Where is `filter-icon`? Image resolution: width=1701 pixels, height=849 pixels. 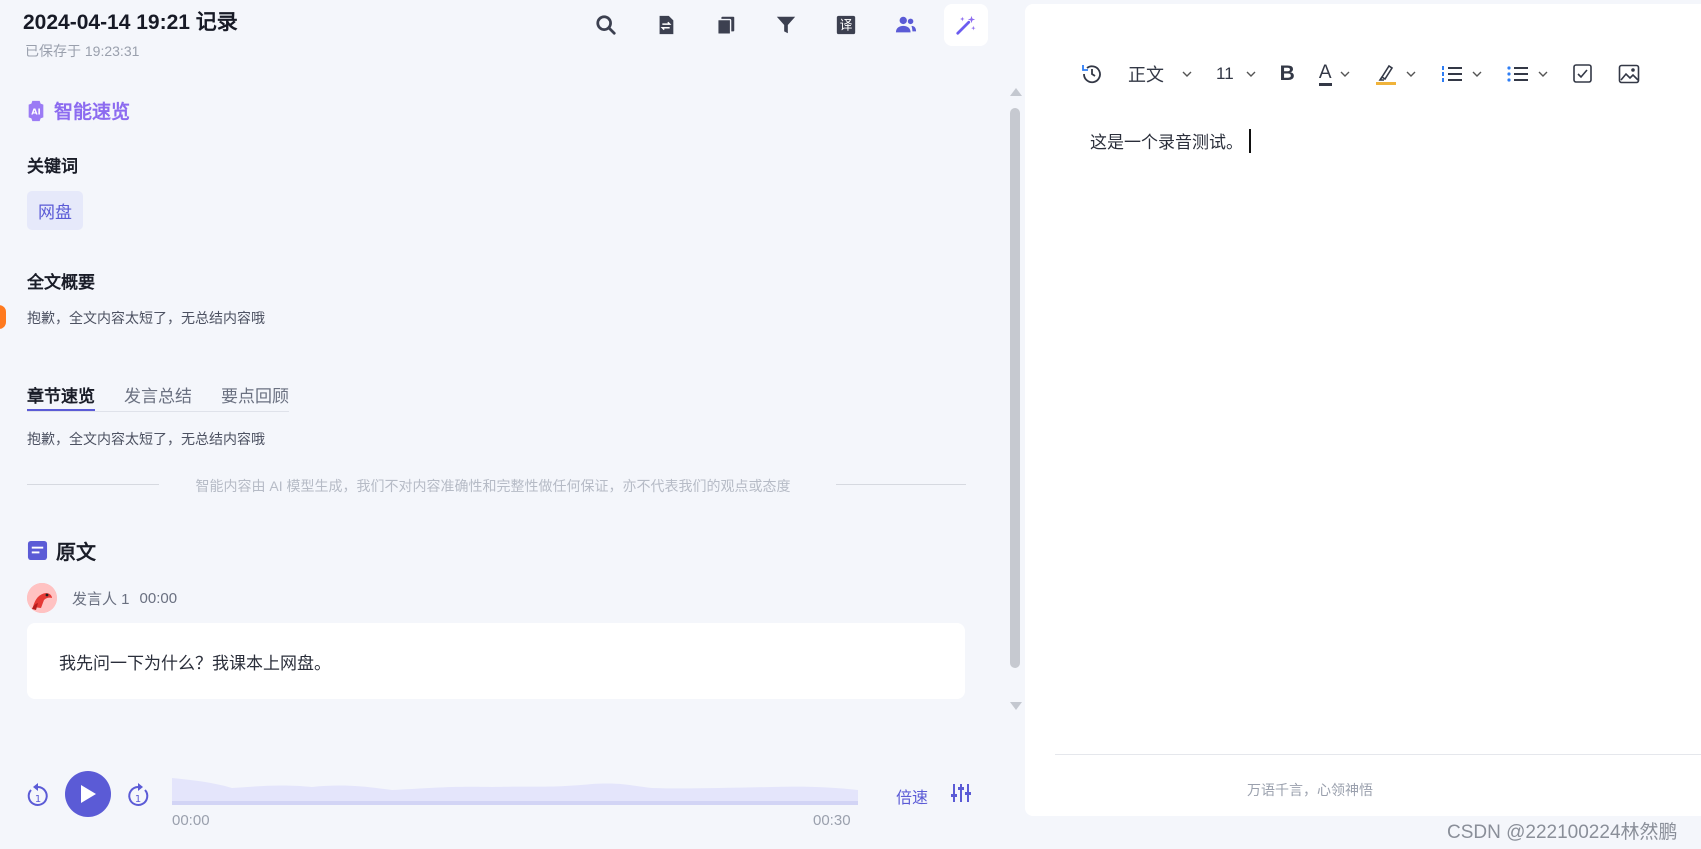 filter-icon is located at coordinates (786, 25).